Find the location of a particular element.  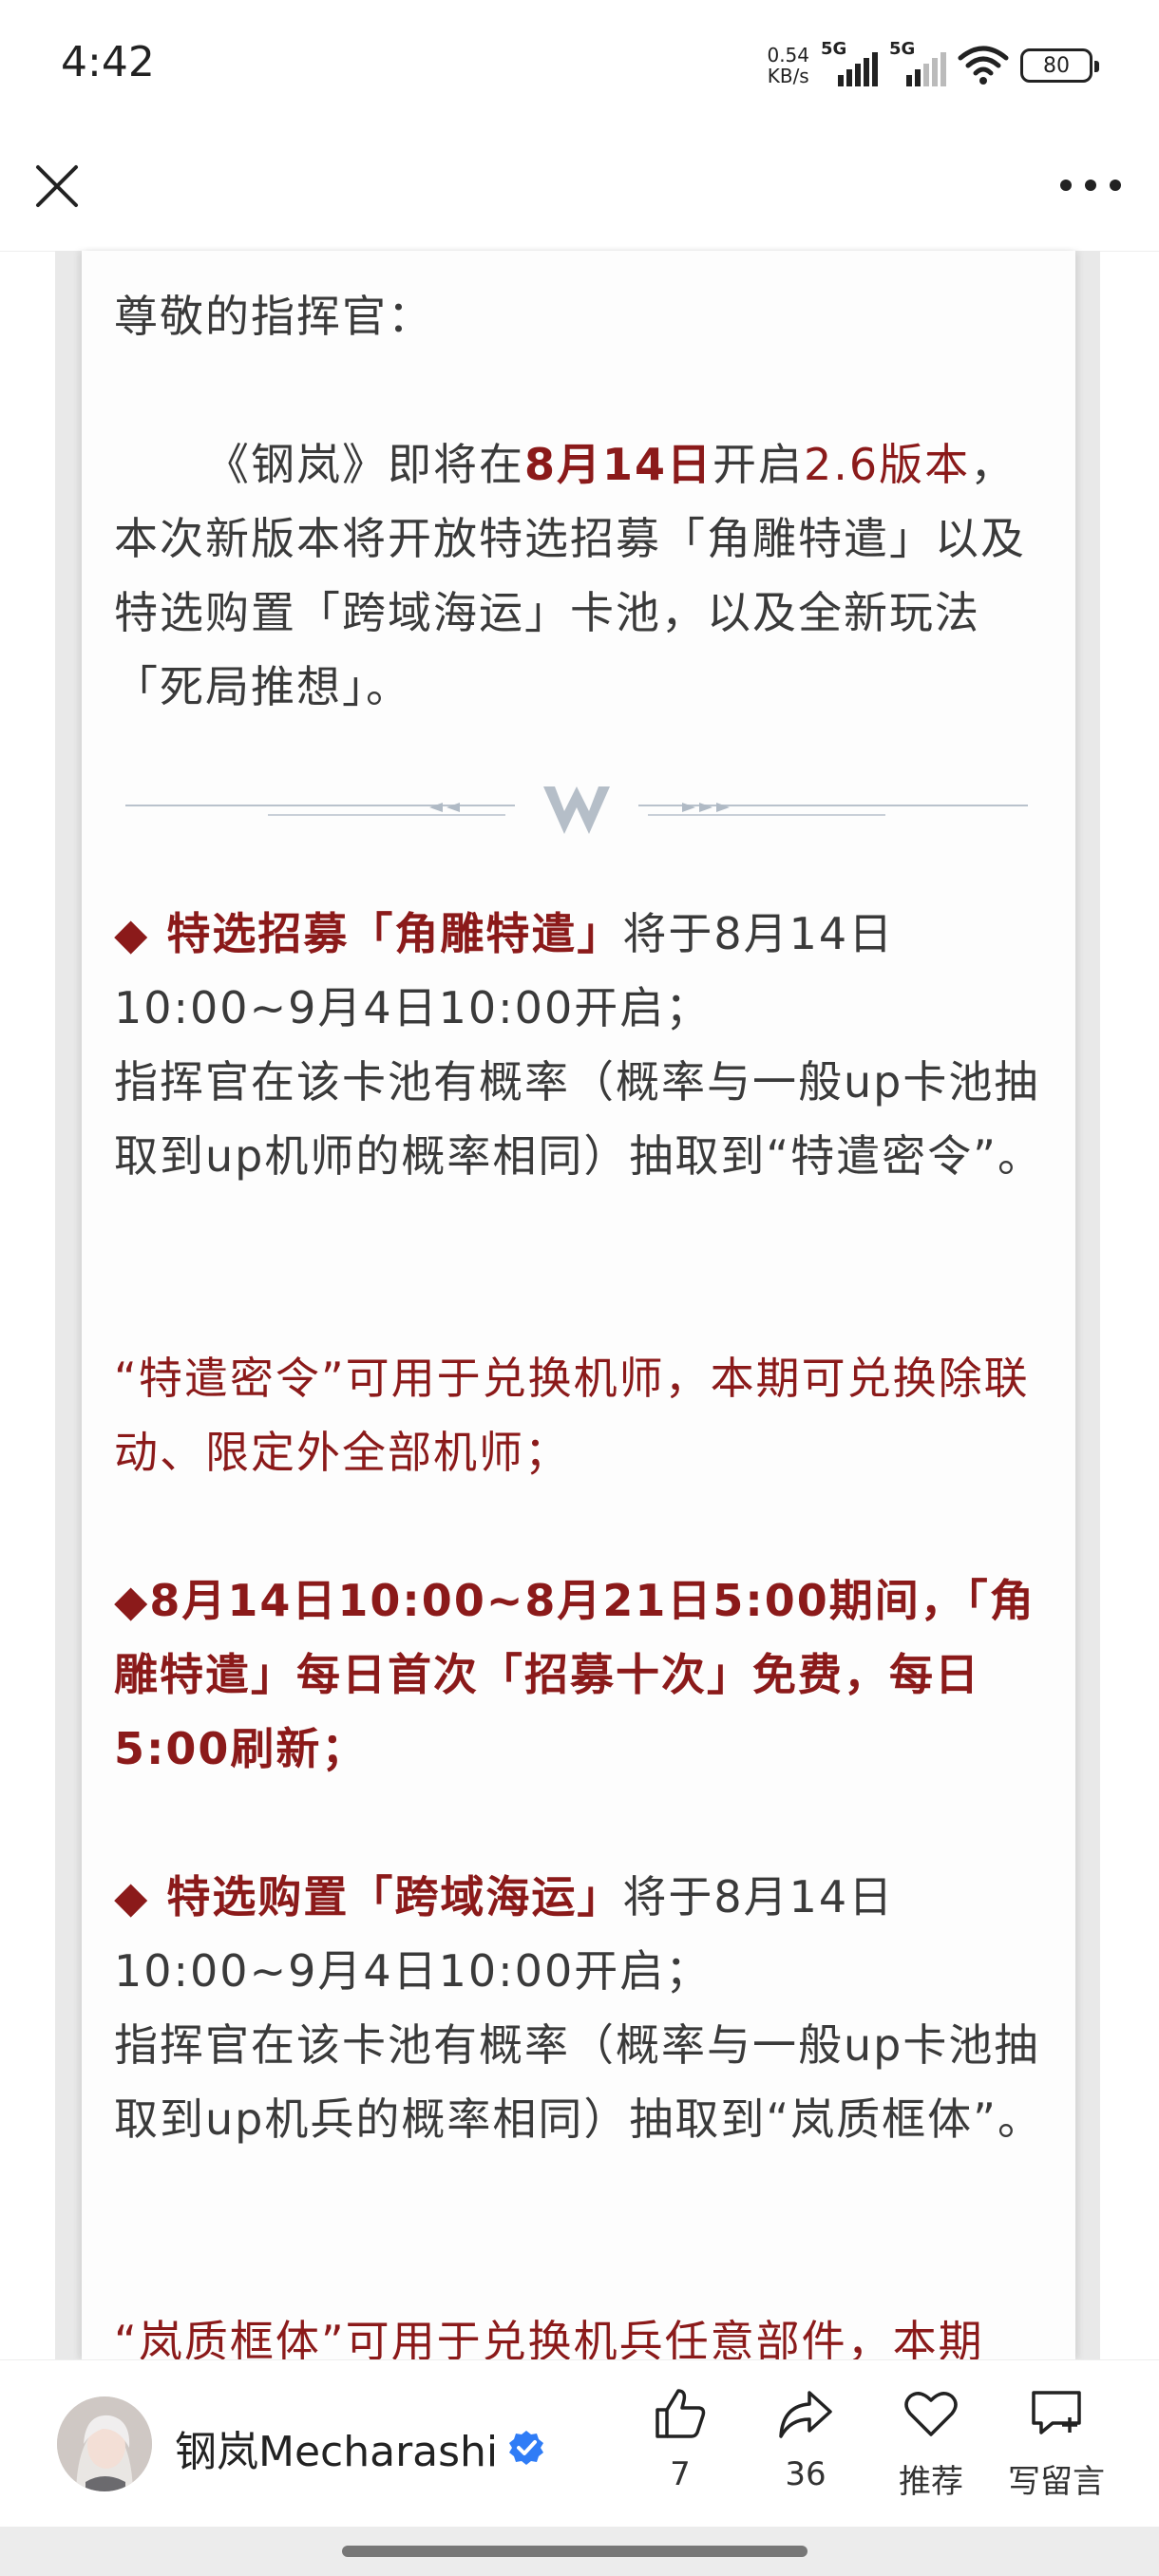

status-bar: 4:42 0.54 KB/s 5G 5G 80 is located at coordinates (579, 66).